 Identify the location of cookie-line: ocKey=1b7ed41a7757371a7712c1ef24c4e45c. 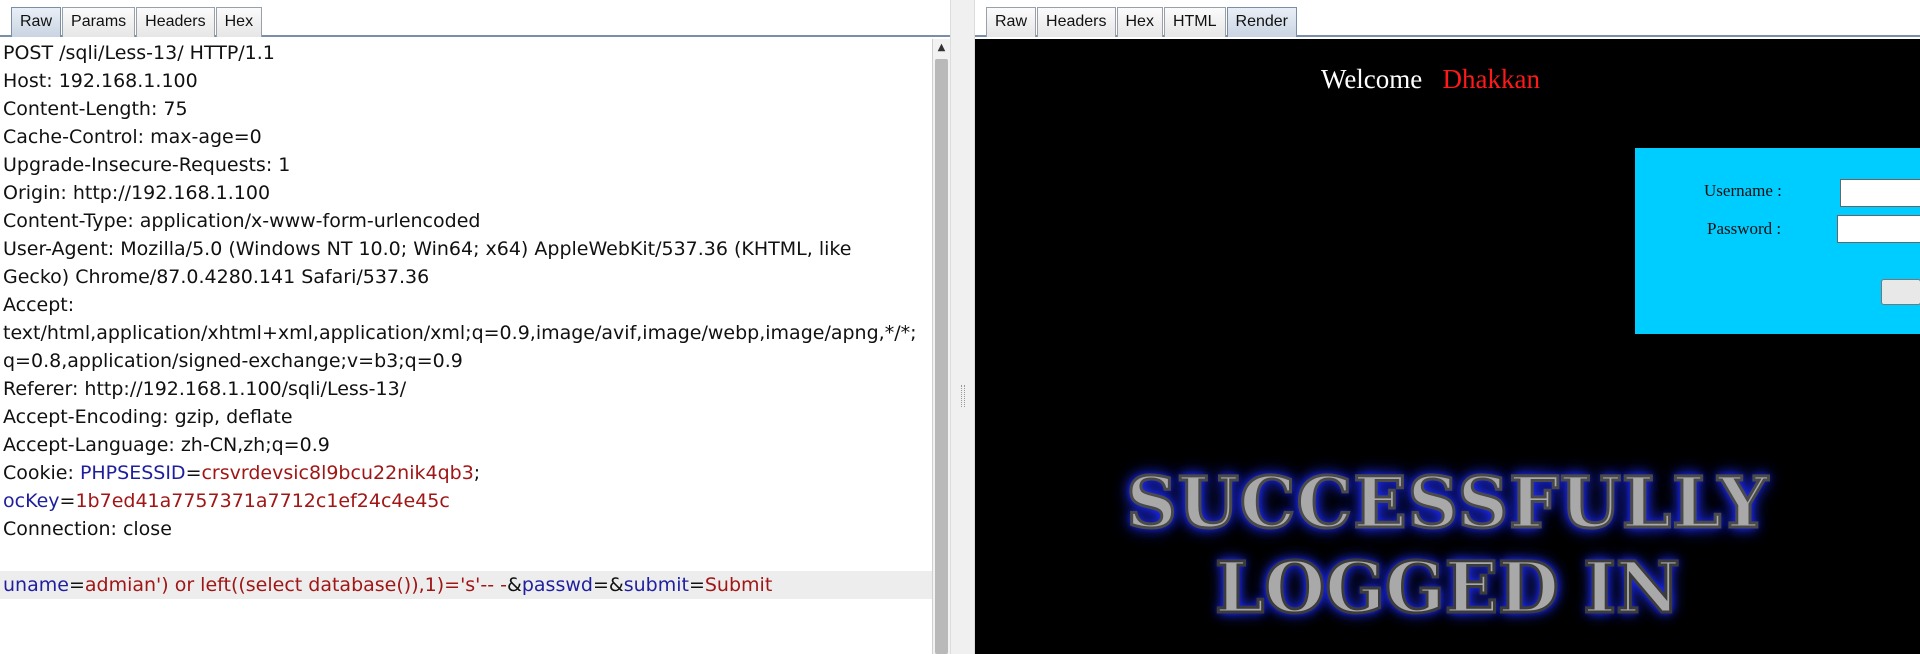
(226, 501).